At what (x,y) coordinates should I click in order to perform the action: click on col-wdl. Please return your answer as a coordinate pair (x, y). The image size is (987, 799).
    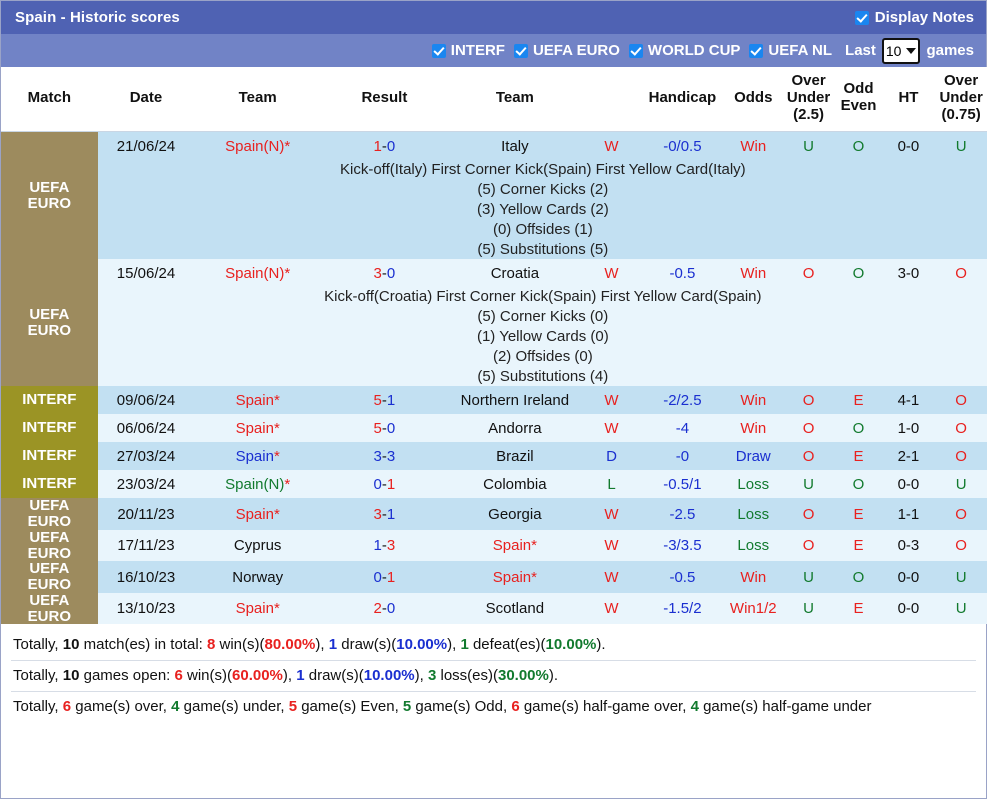
    Looking at the image, I should click on (611, 100).